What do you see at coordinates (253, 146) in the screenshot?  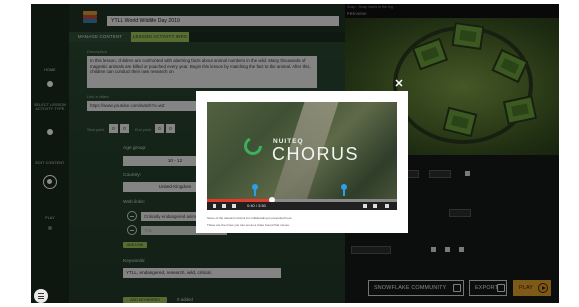 I see `chorus-logo-icon` at bounding box center [253, 146].